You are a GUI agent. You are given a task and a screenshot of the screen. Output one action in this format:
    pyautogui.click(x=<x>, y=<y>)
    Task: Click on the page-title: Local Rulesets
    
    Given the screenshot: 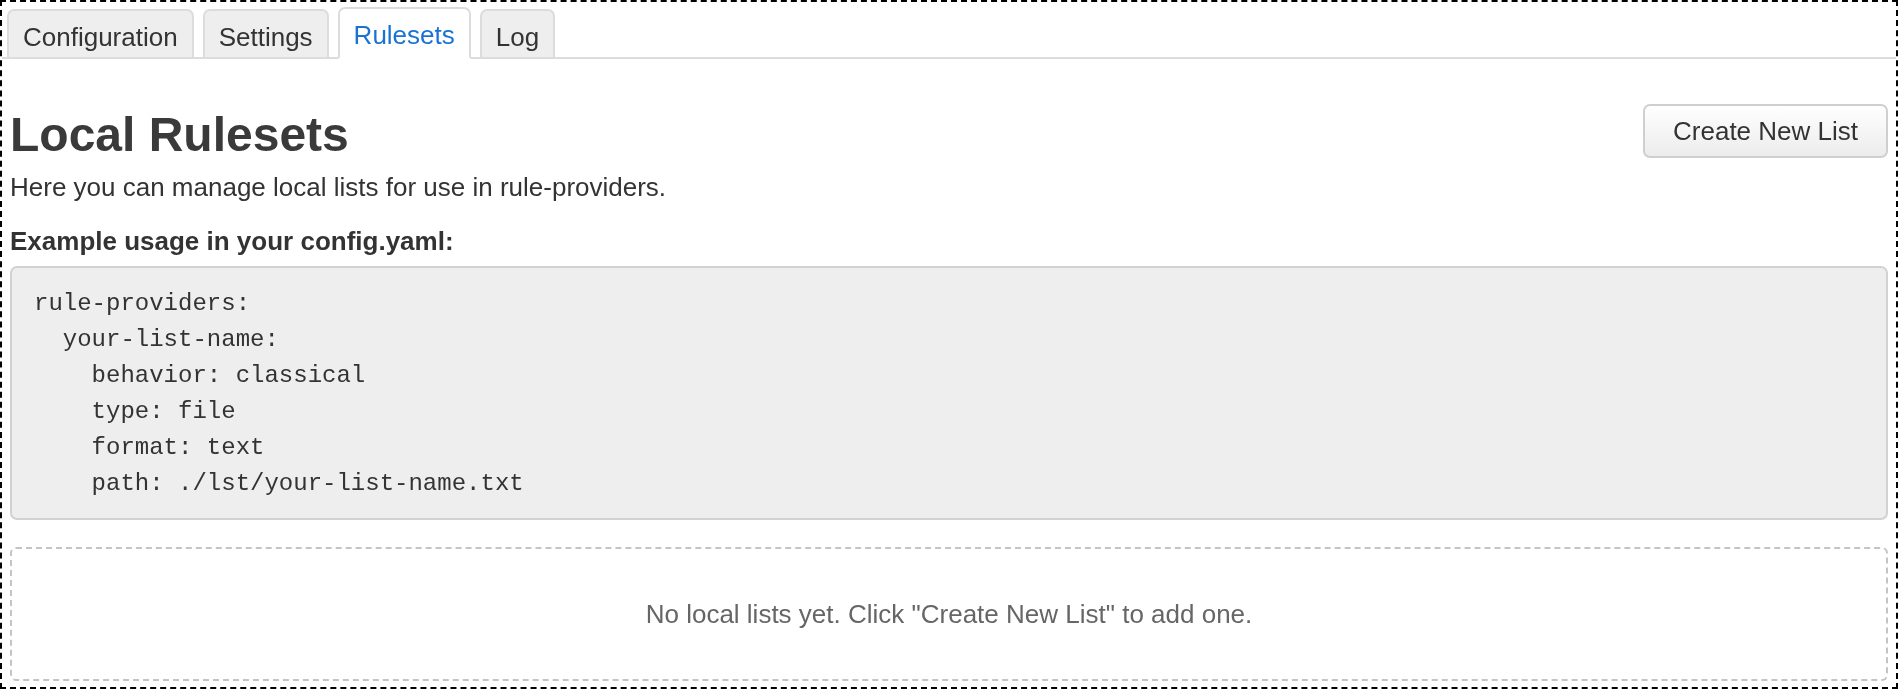 What is the action you would take?
    pyautogui.click(x=179, y=135)
    